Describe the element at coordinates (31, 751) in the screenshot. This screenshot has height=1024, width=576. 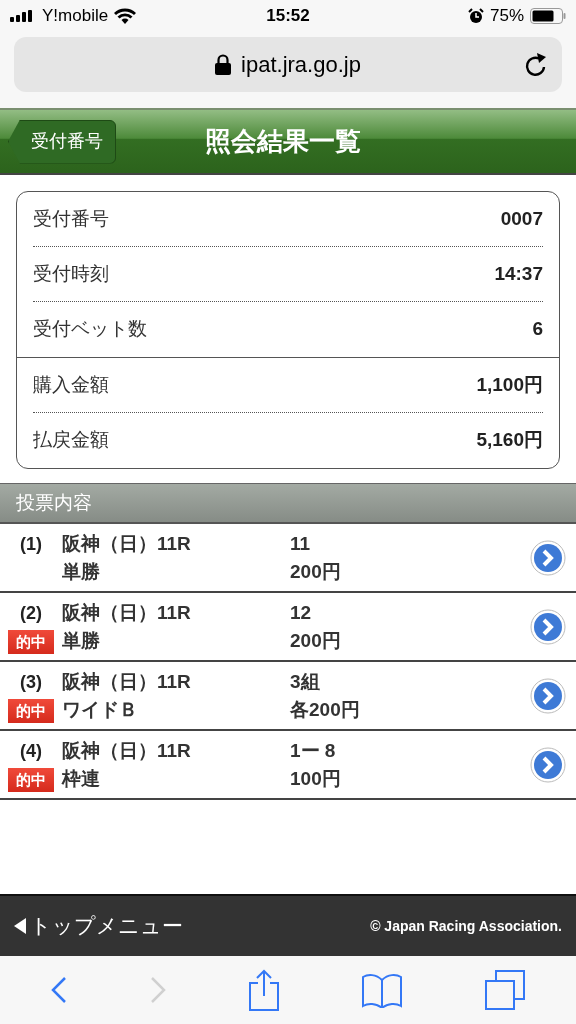
I see `bet-number: (4)` at that location.